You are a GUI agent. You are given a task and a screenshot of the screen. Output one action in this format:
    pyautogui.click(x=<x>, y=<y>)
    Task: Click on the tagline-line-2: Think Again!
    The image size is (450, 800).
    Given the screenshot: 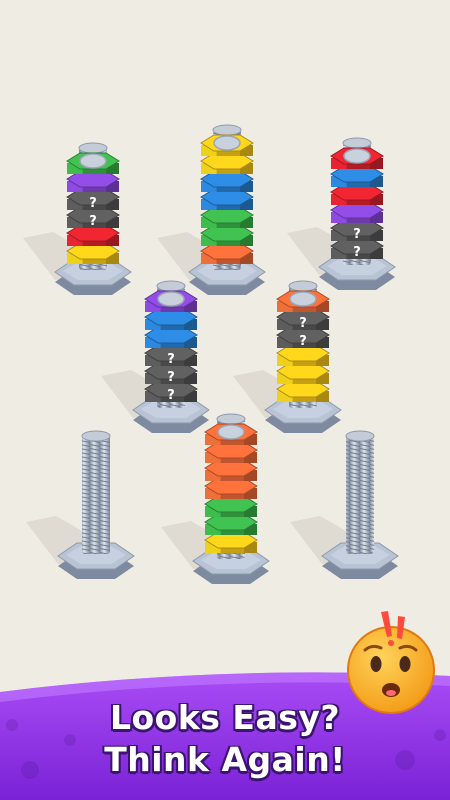 What is the action you would take?
    pyautogui.click(x=225, y=759)
    